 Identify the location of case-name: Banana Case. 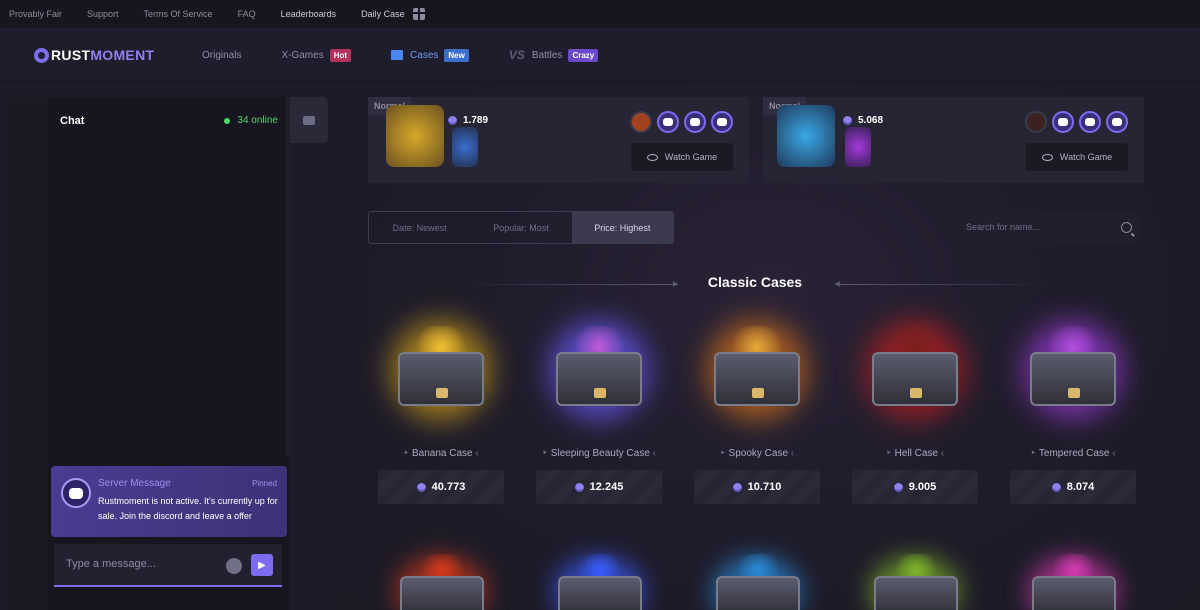
(441, 453).